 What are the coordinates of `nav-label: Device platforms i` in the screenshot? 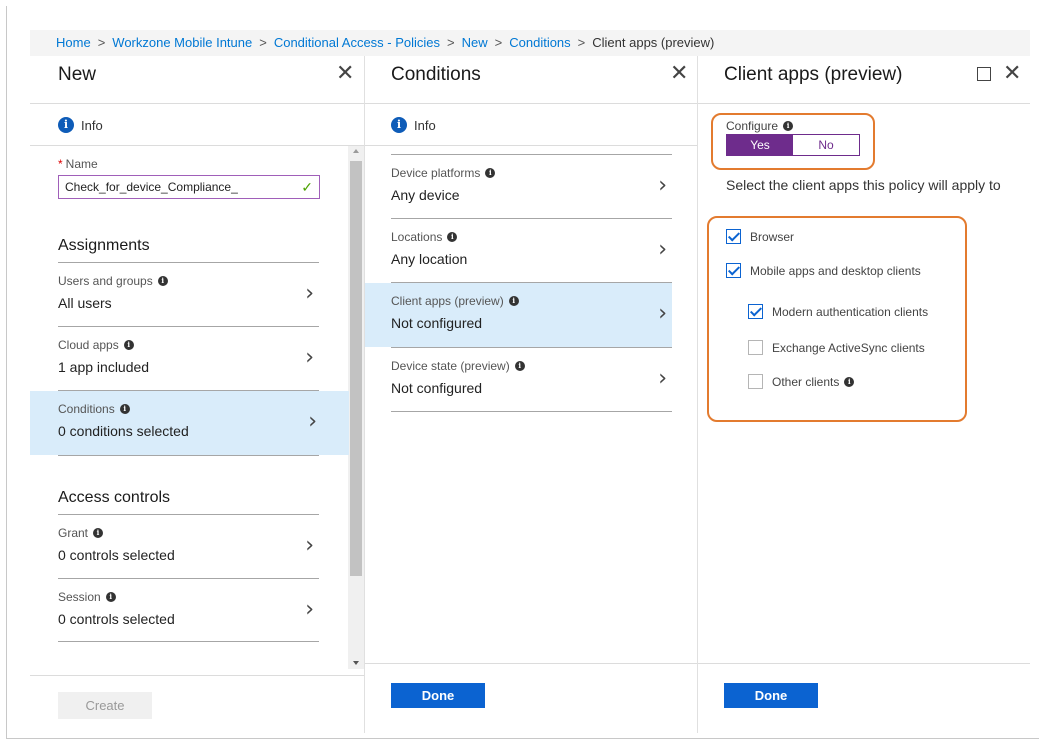 It's located at (443, 173).